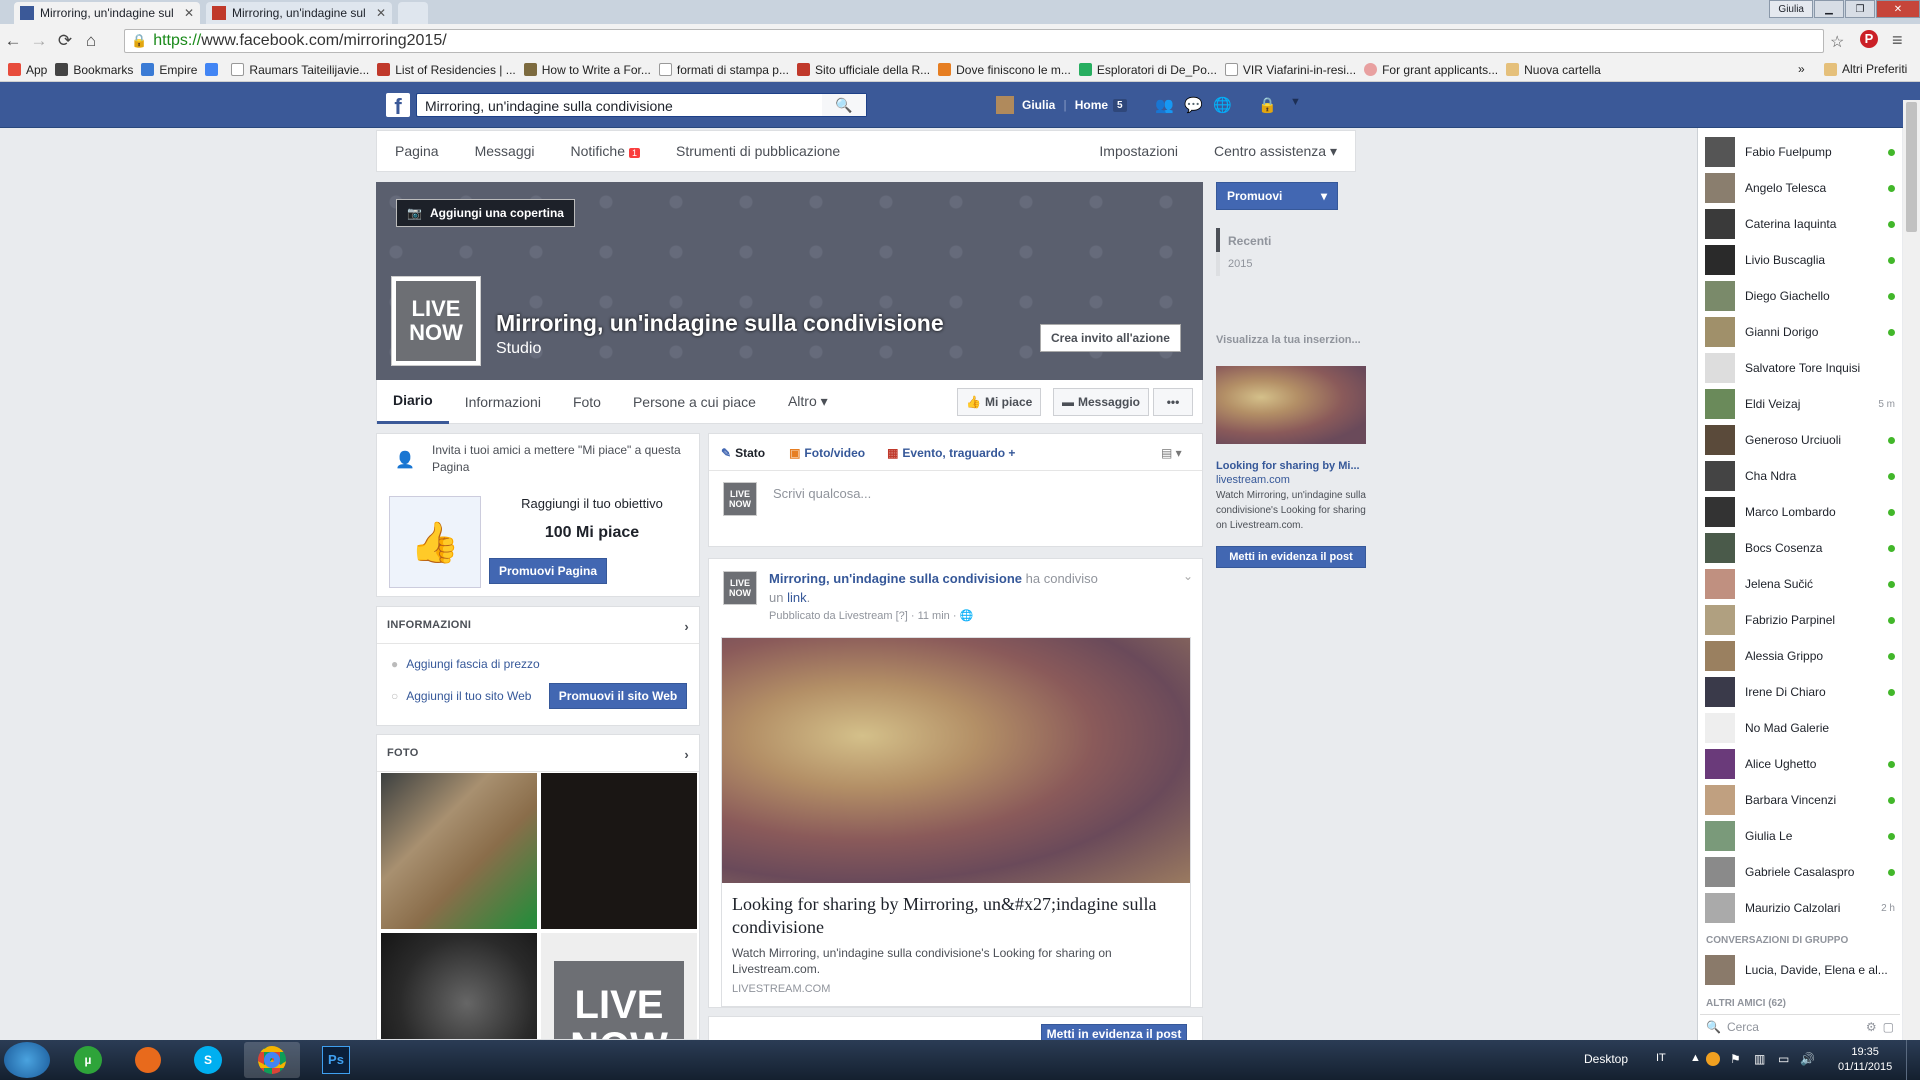 The height and width of the screenshot is (1080, 1920). Describe the element at coordinates (1801, 69) in the screenshot. I see `bookmarks-overflow: »` at that location.